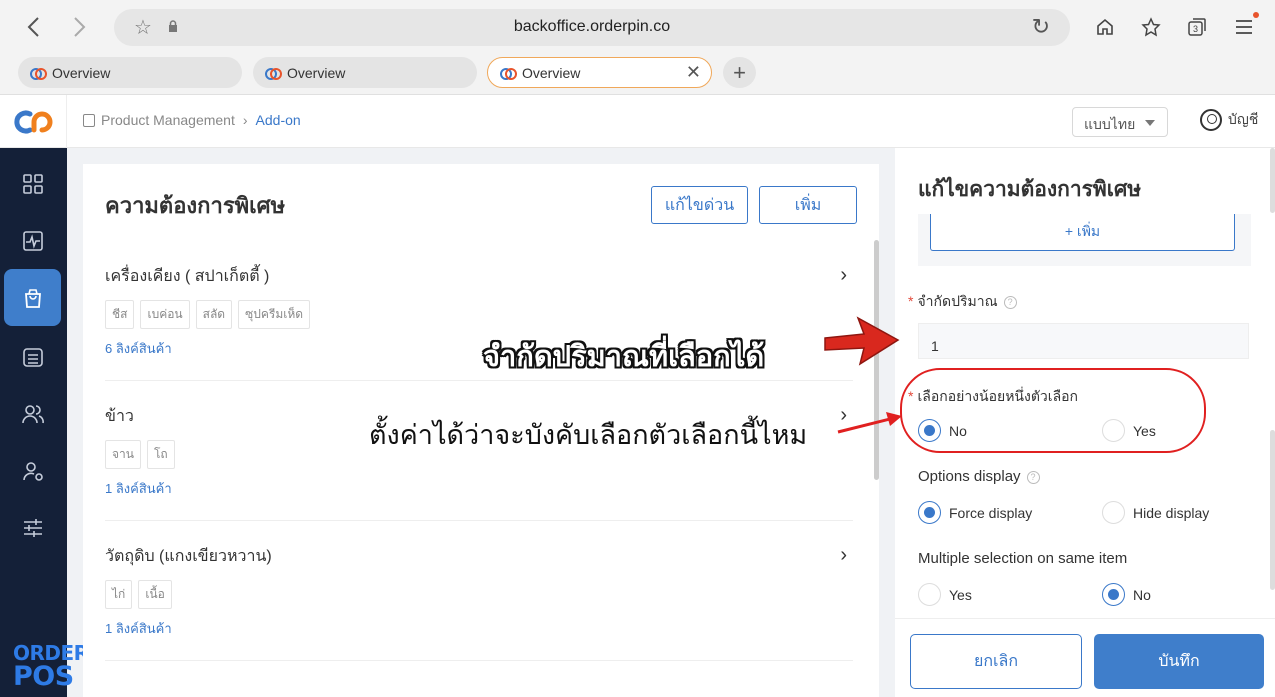 The image size is (1275, 697). What do you see at coordinates (911, 301) in the screenshot?
I see `required-asterisk: *` at bounding box center [911, 301].